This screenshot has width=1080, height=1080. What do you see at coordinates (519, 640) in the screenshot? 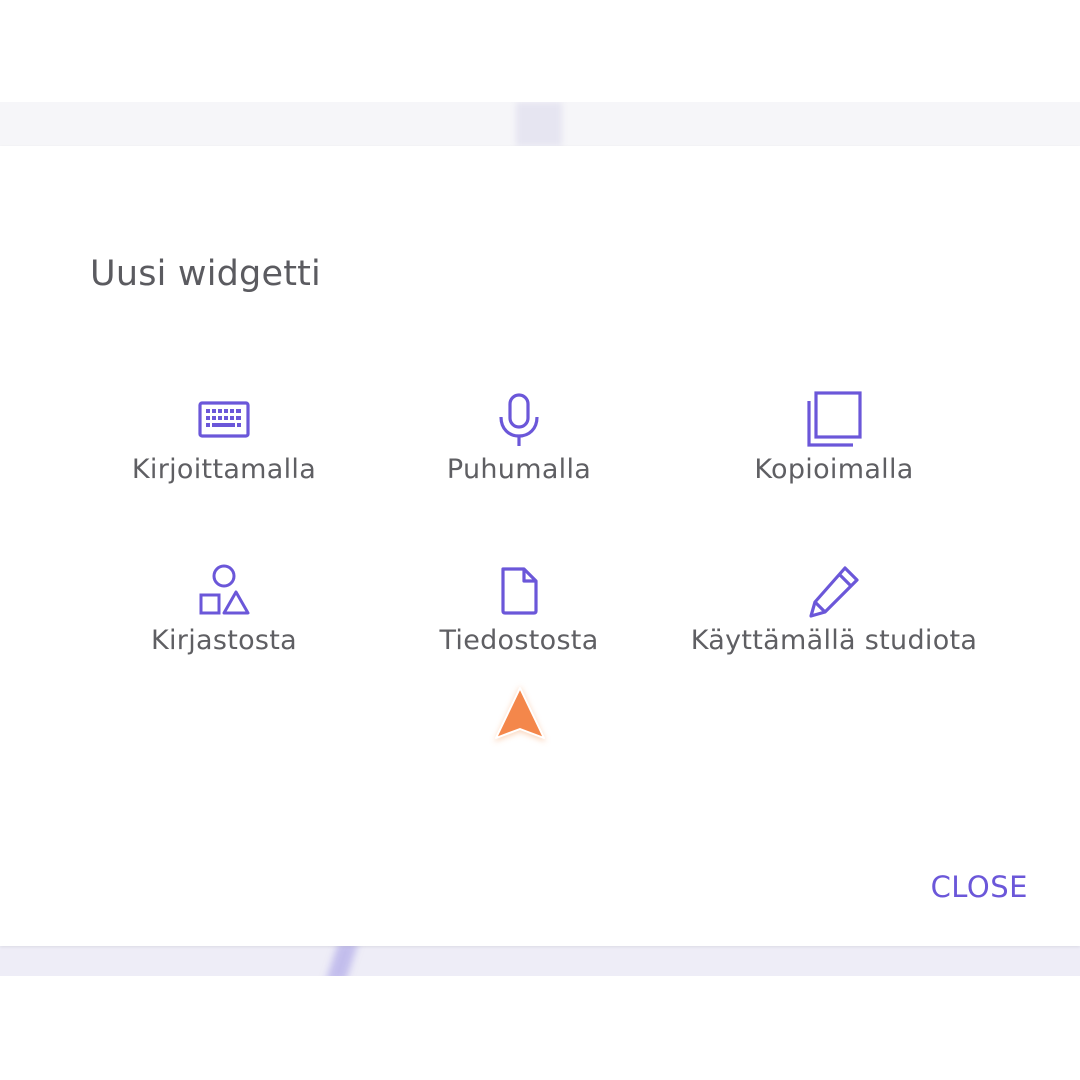
I see `option-label: Tiedostosta` at bounding box center [519, 640].